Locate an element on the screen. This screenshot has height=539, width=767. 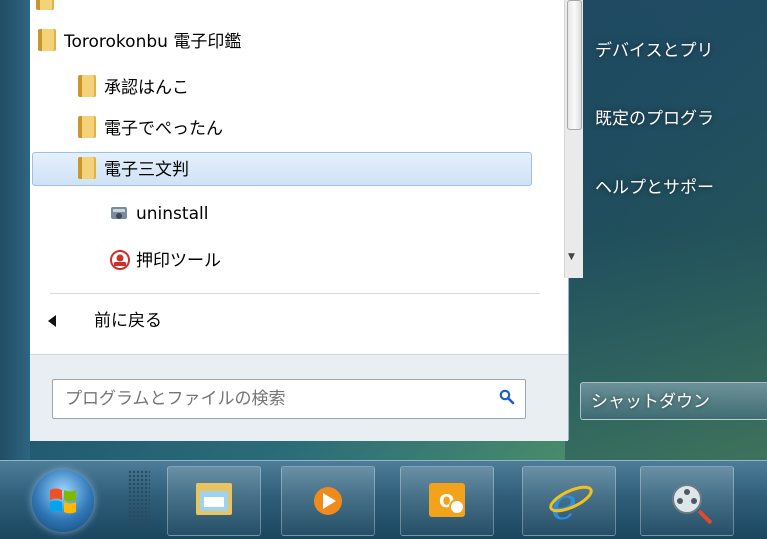
scroll-down-icon: ▼ is located at coordinates (571, 257).